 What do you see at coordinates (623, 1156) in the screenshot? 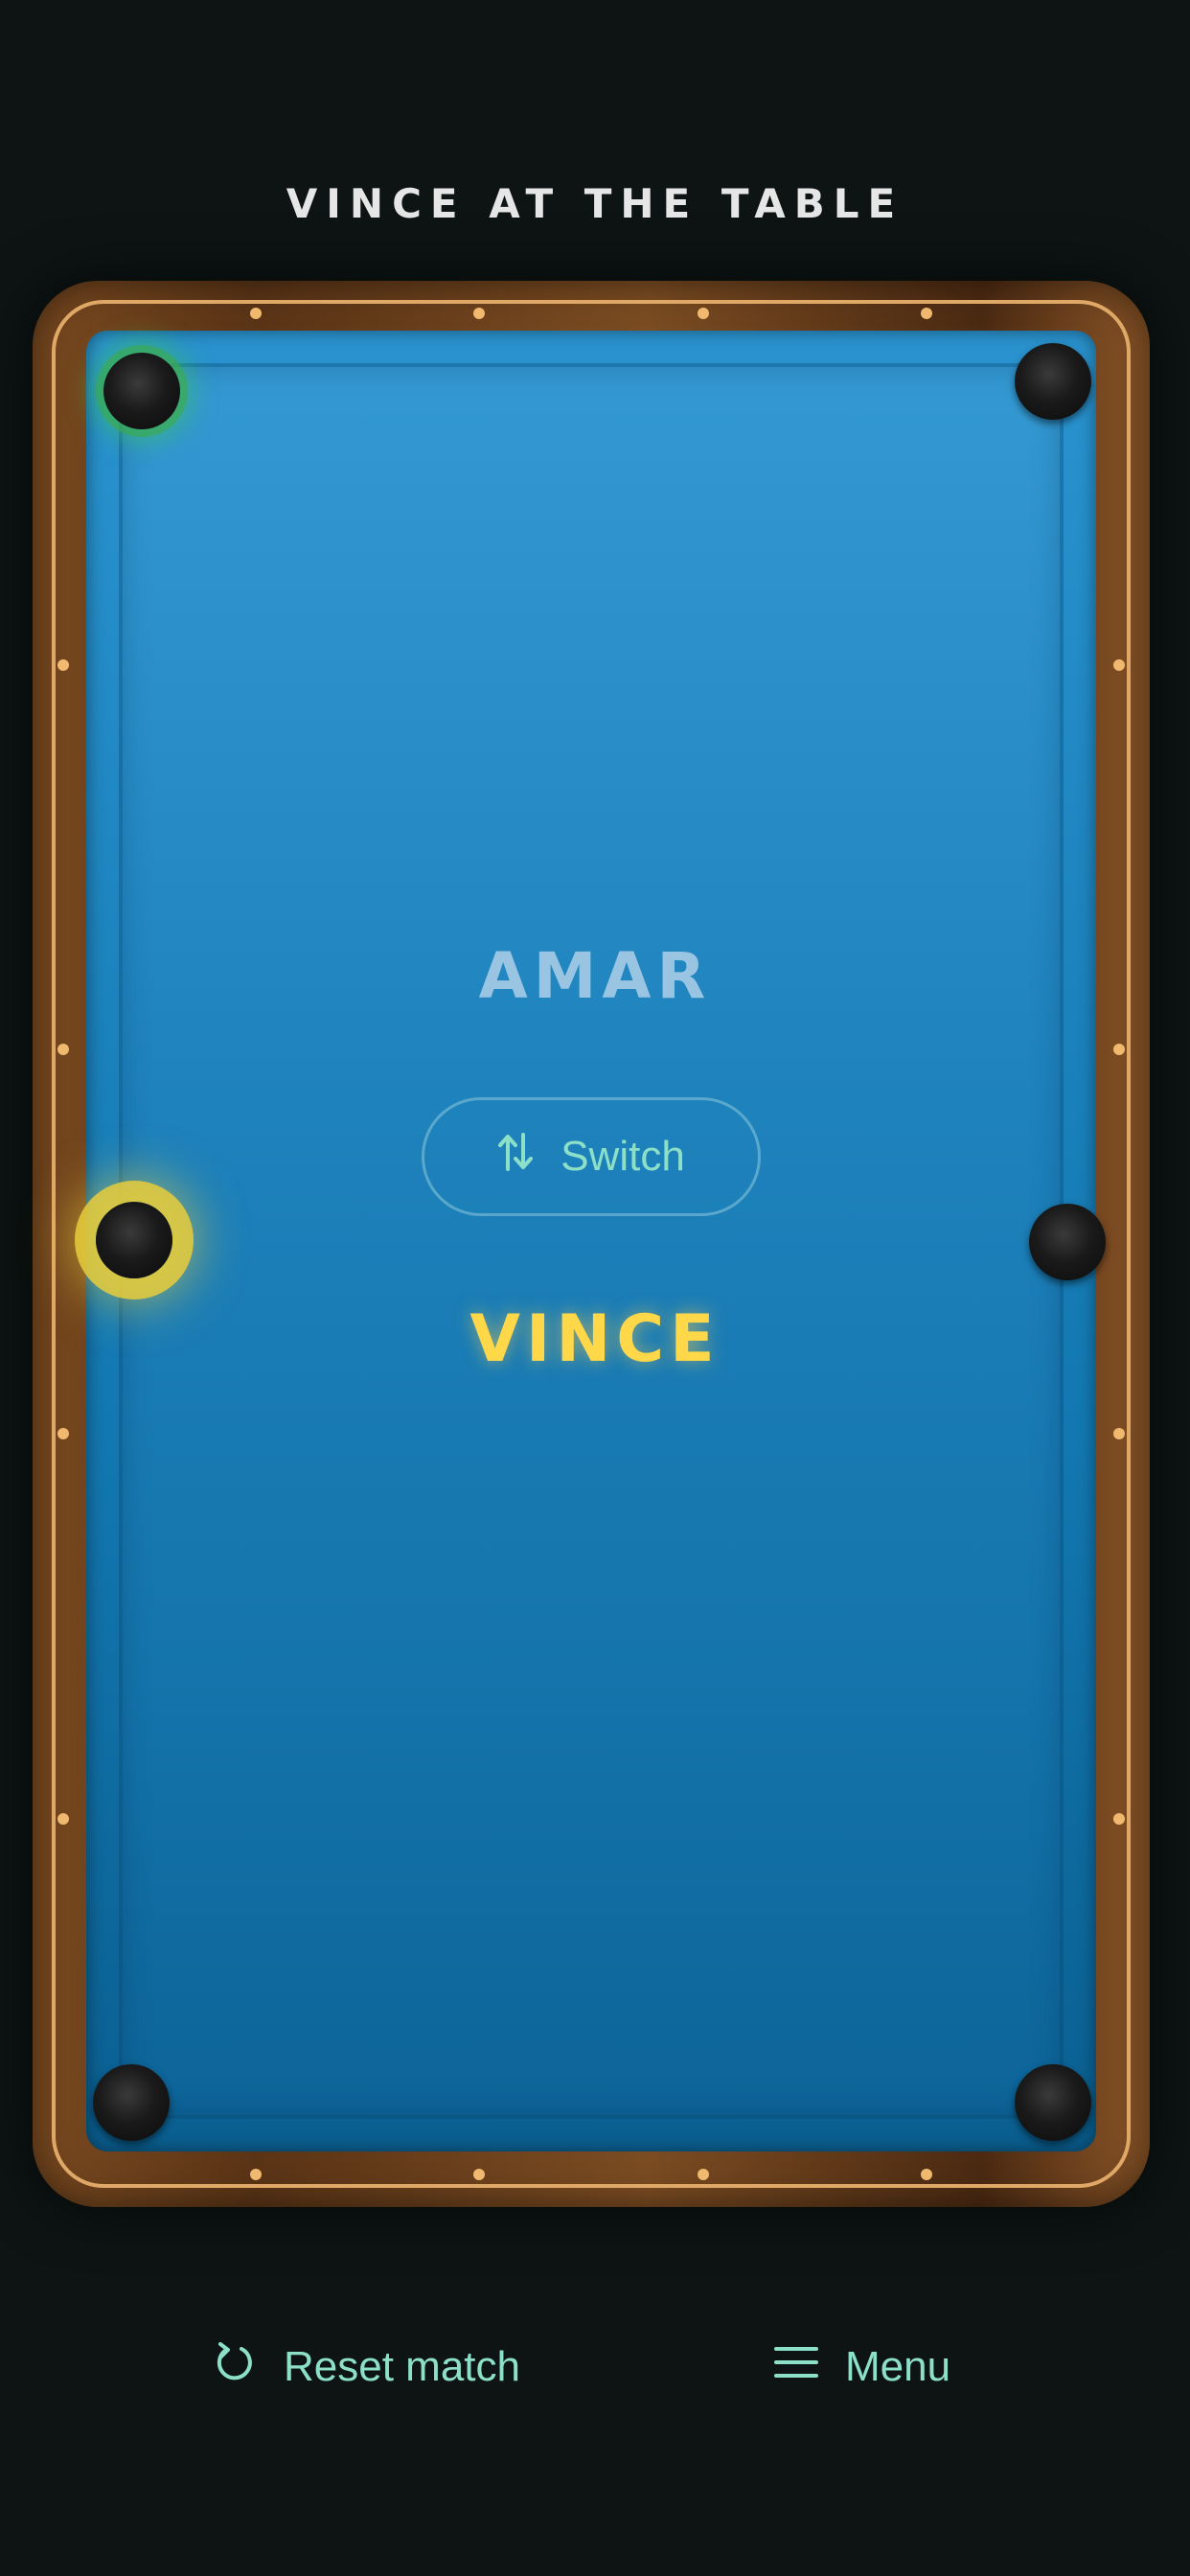
I see `switch-button-label: Switch` at bounding box center [623, 1156].